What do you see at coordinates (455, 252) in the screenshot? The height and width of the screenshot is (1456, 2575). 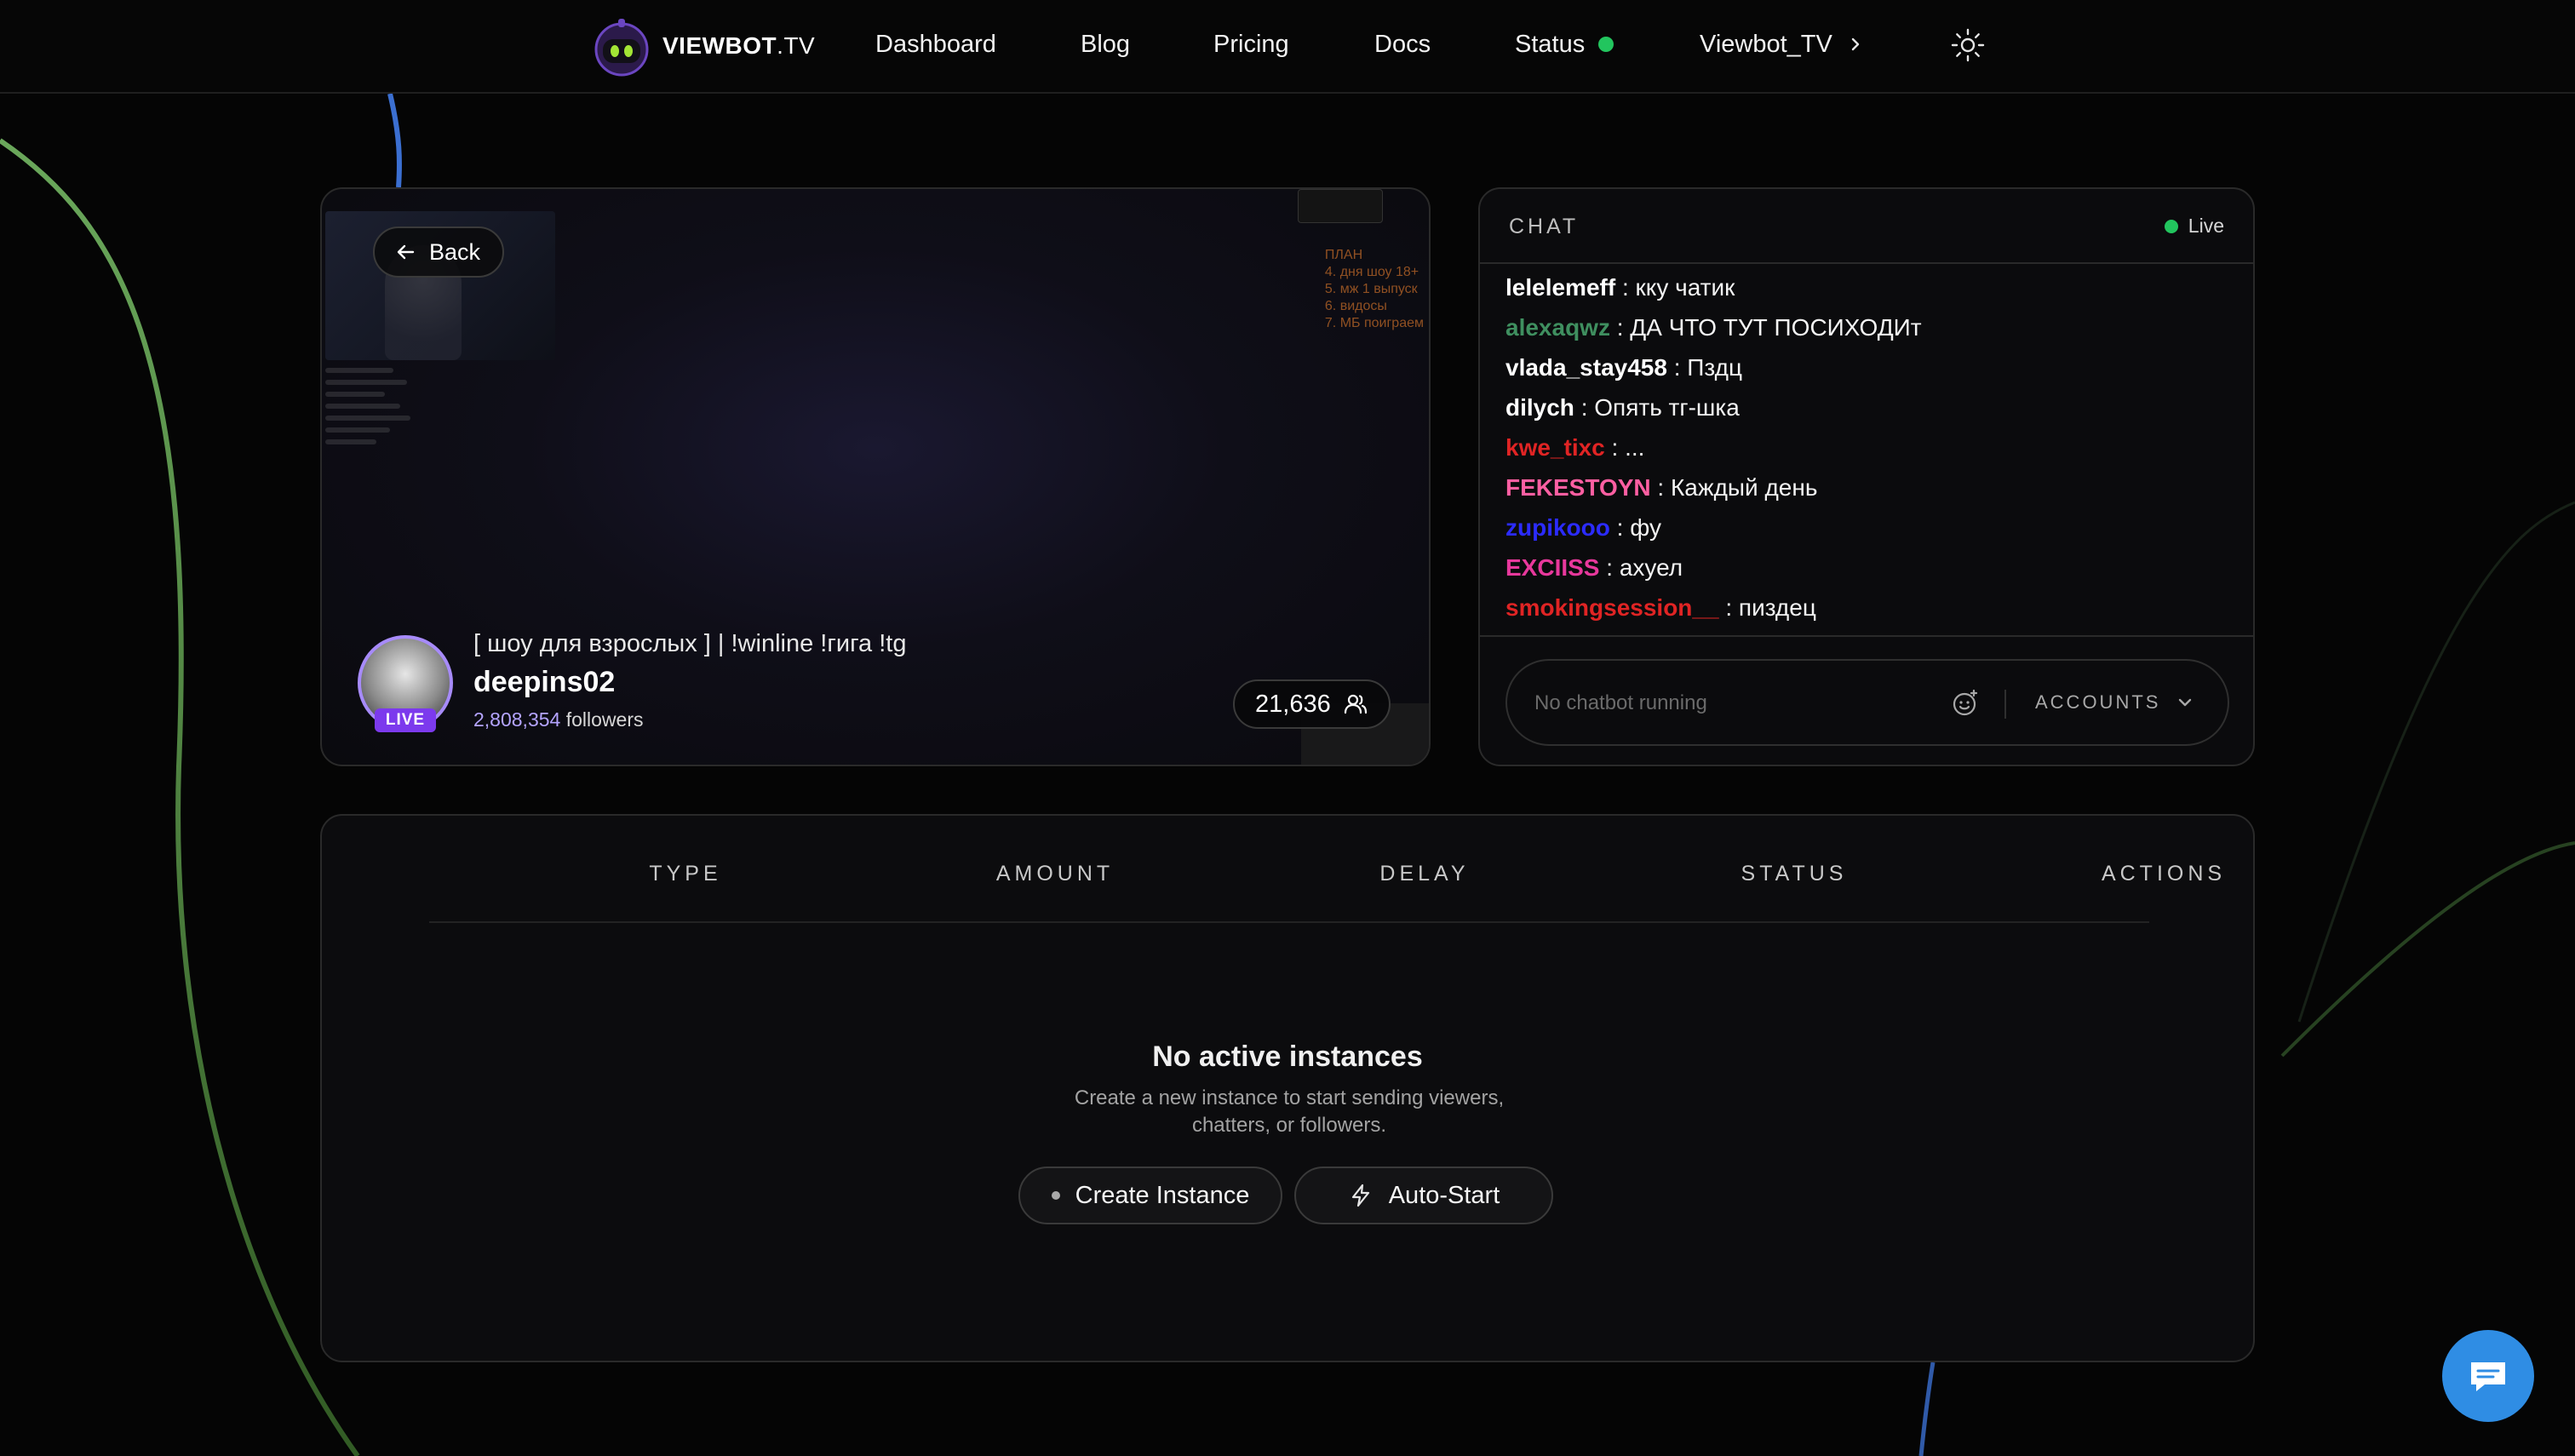 I see `back-label: Back` at bounding box center [455, 252].